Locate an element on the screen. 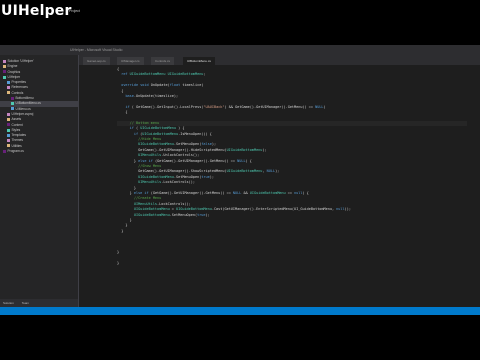 Image resolution: width=480 pixels, height=360 pixels. tab-uimanager-cs: UIManager.cs is located at coordinates (130, 61).